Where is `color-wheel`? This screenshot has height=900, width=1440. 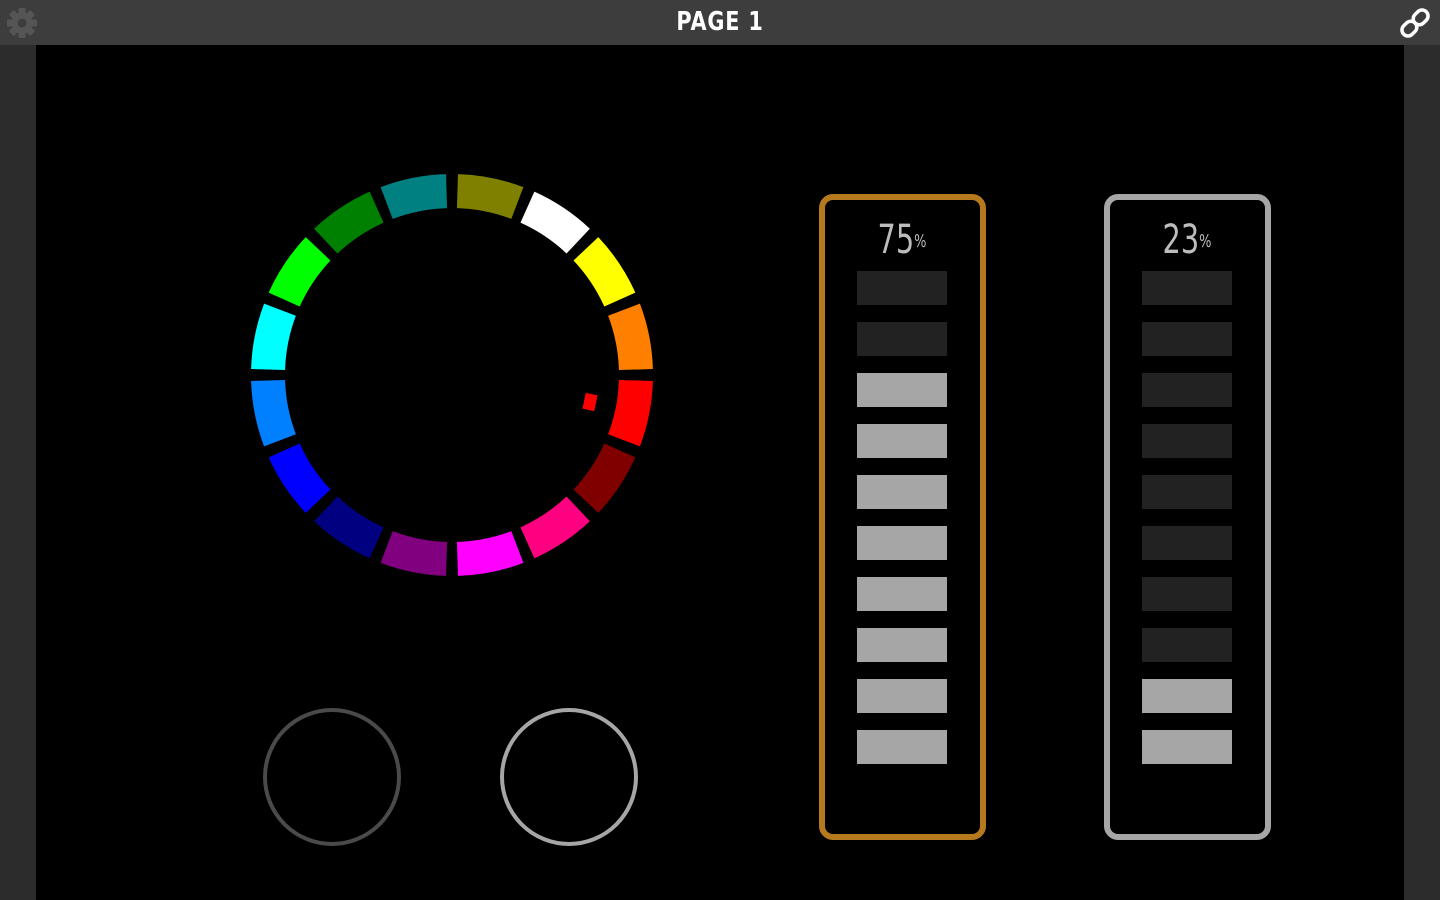 color-wheel is located at coordinates (452, 375).